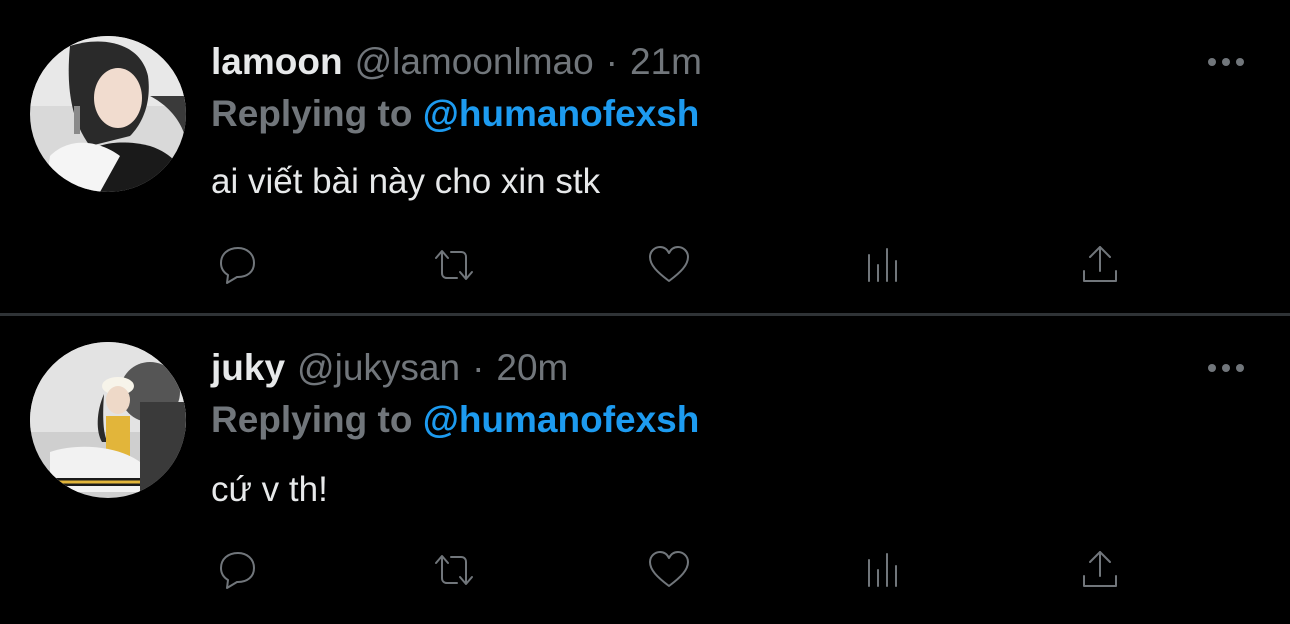 Image resolution: width=1290 pixels, height=624 pixels. I want to click on tweet-header: juky @jukysan · 20m, so click(389, 368).